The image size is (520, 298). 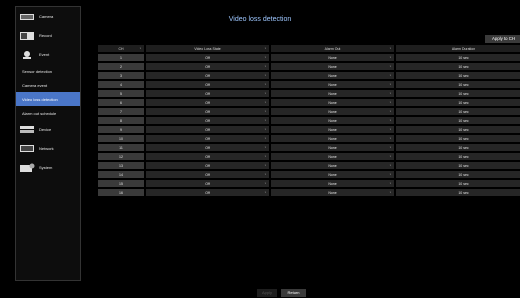 What do you see at coordinates (121, 165) in the screenshot?
I see `channel-cell: 13` at bounding box center [121, 165].